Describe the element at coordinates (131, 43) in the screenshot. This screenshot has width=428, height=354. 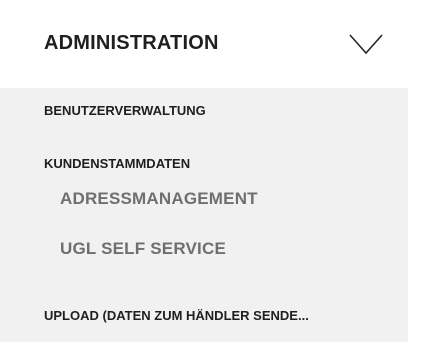
I see `menu-title: ADMINISTRATION` at that location.